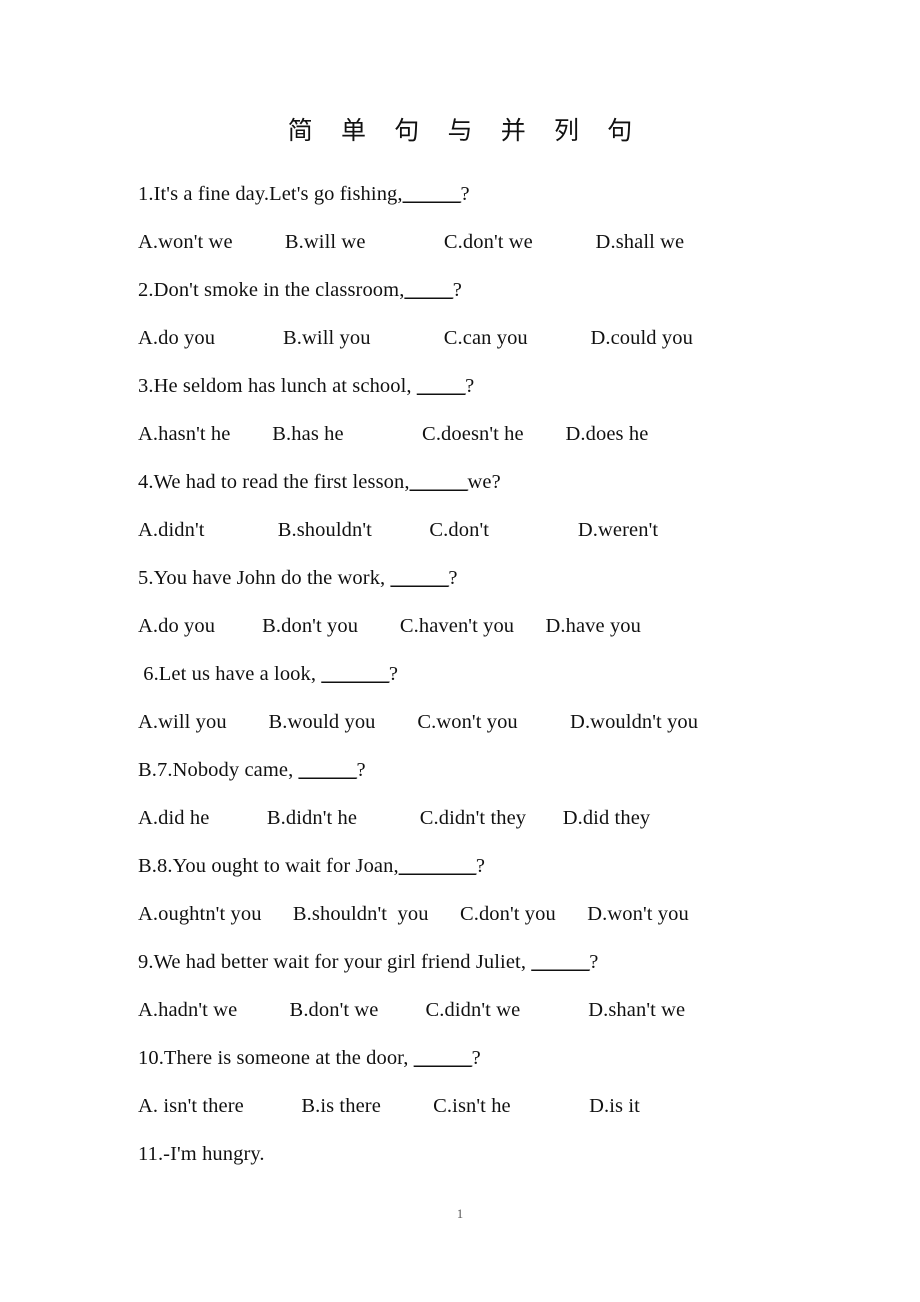 This screenshot has height=1302, width=920. Describe the element at coordinates (264, 578) in the screenshot. I see `question-text: 5.You have John do the work,` at that location.